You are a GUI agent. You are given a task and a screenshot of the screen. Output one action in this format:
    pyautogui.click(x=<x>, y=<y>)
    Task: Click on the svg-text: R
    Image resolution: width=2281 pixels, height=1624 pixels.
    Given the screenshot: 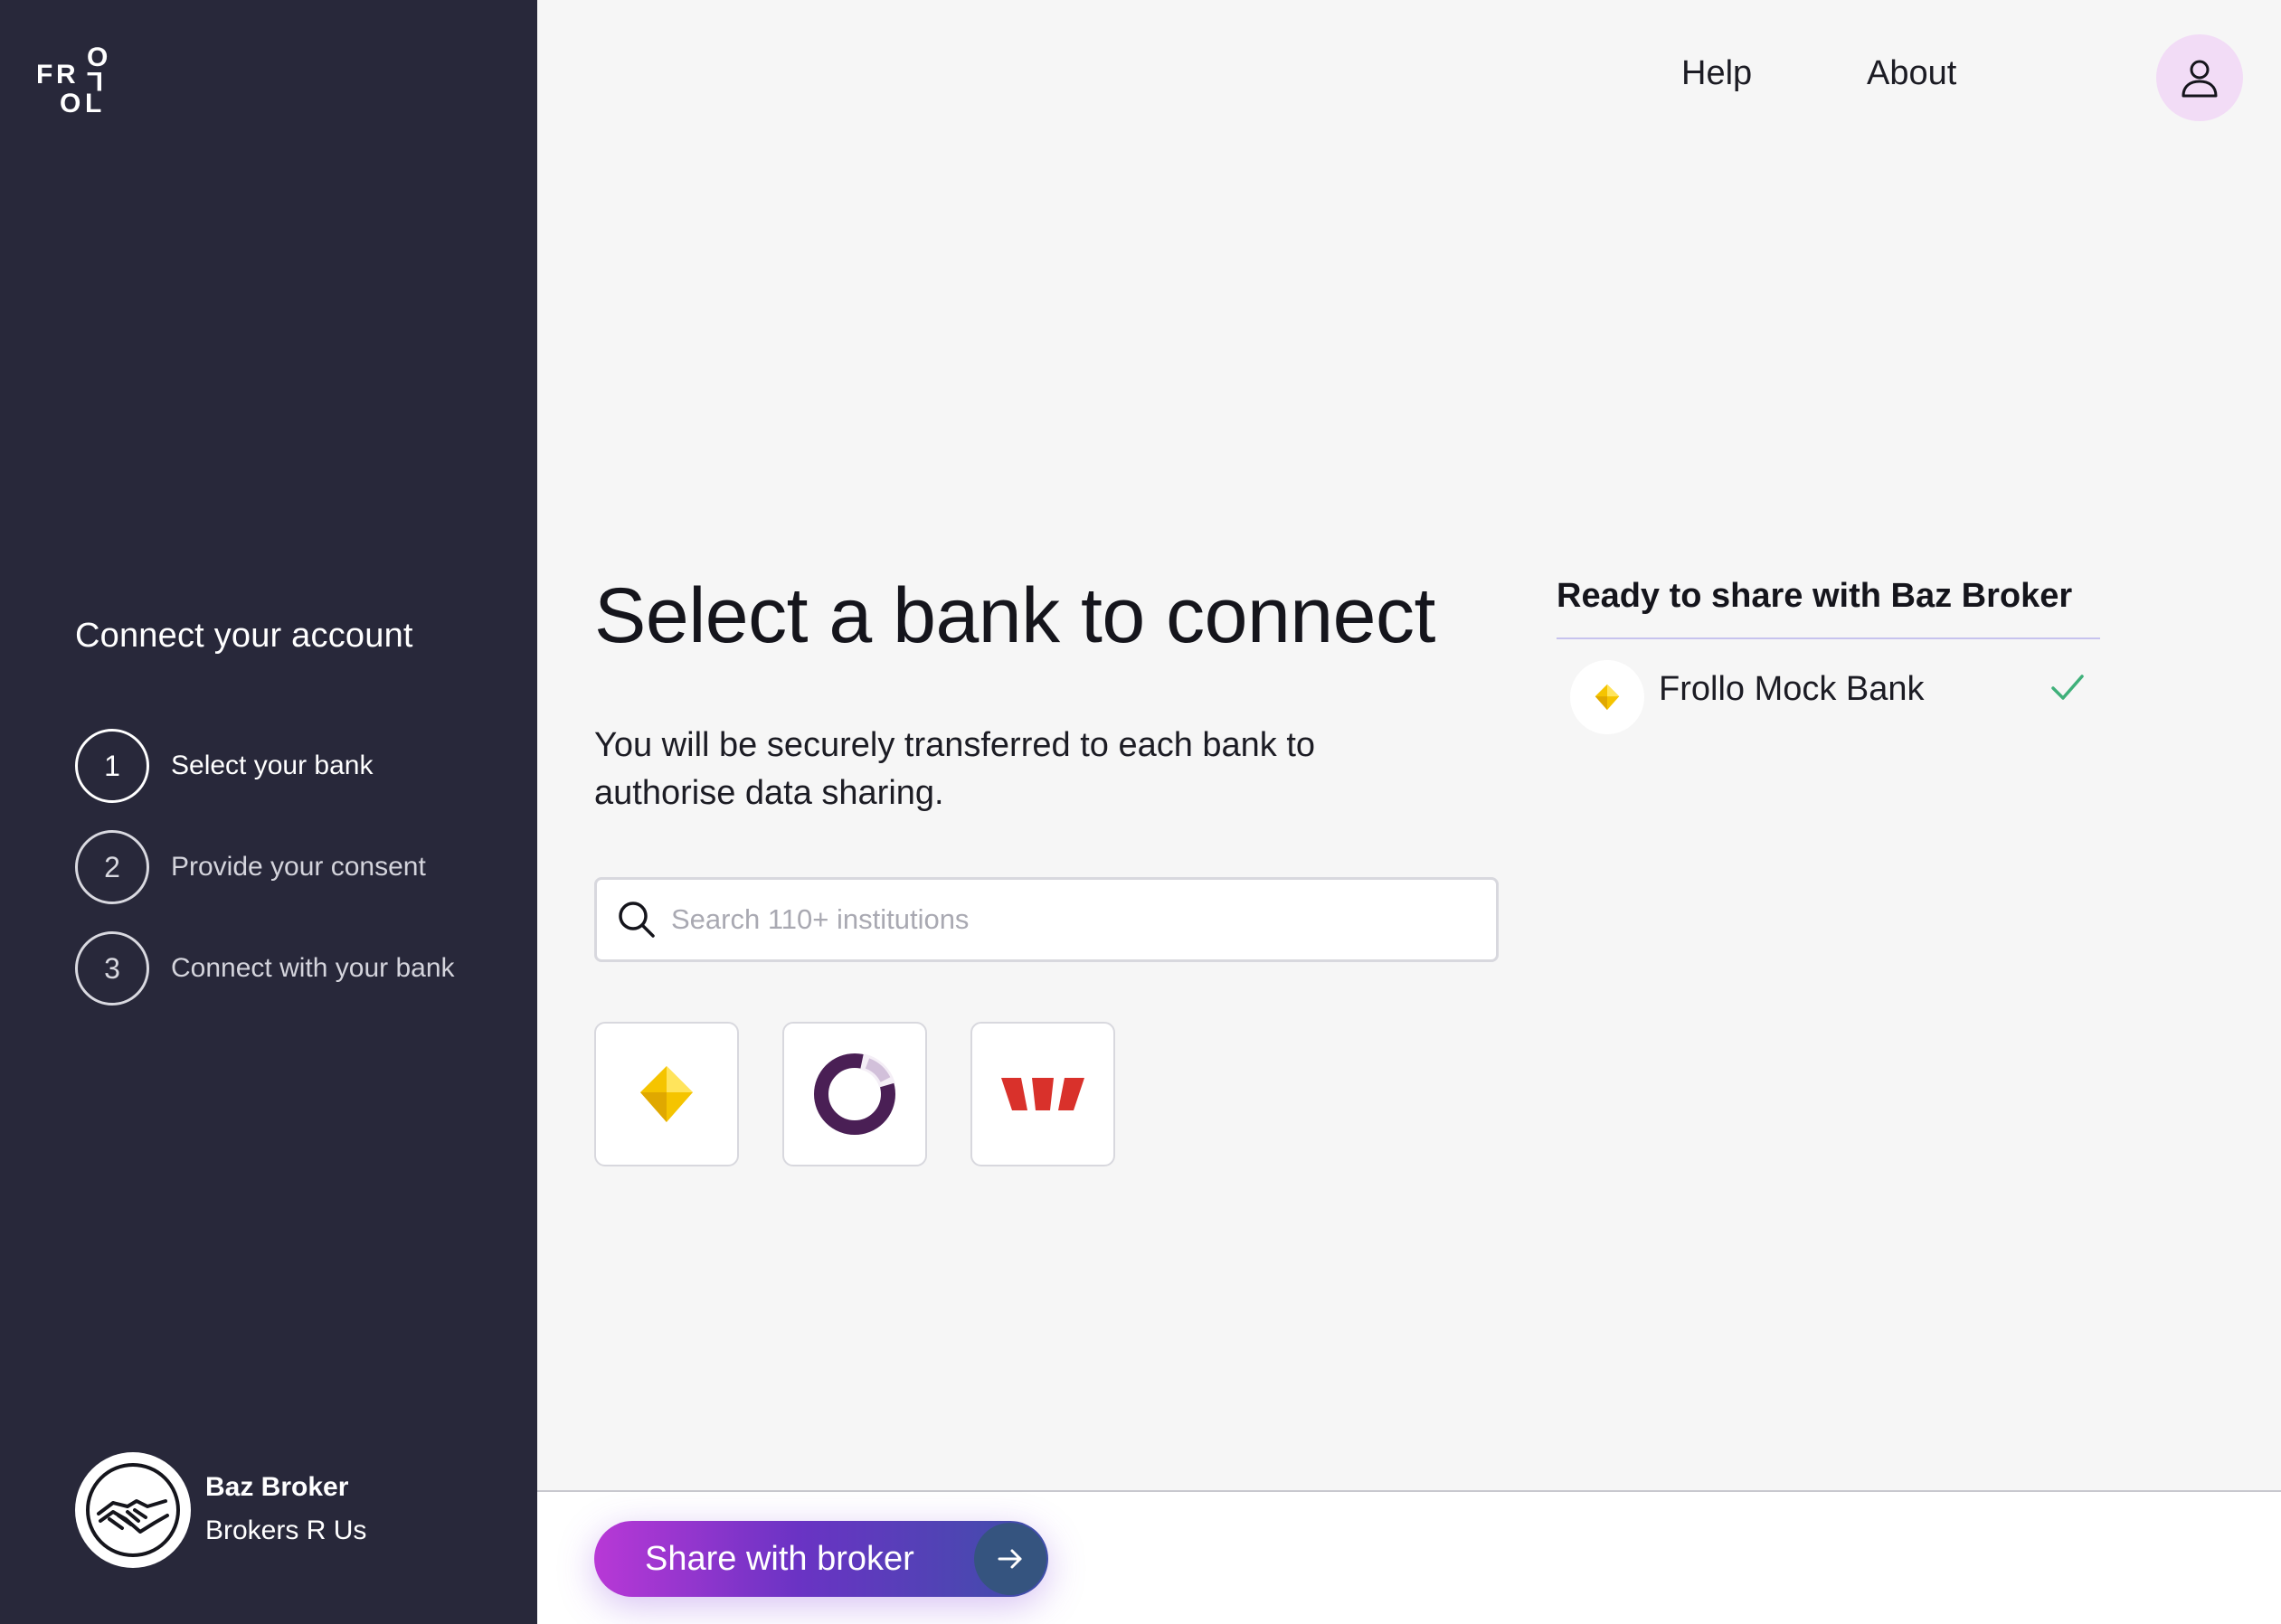 What is the action you would take?
    pyautogui.click(x=66, y=75)
    